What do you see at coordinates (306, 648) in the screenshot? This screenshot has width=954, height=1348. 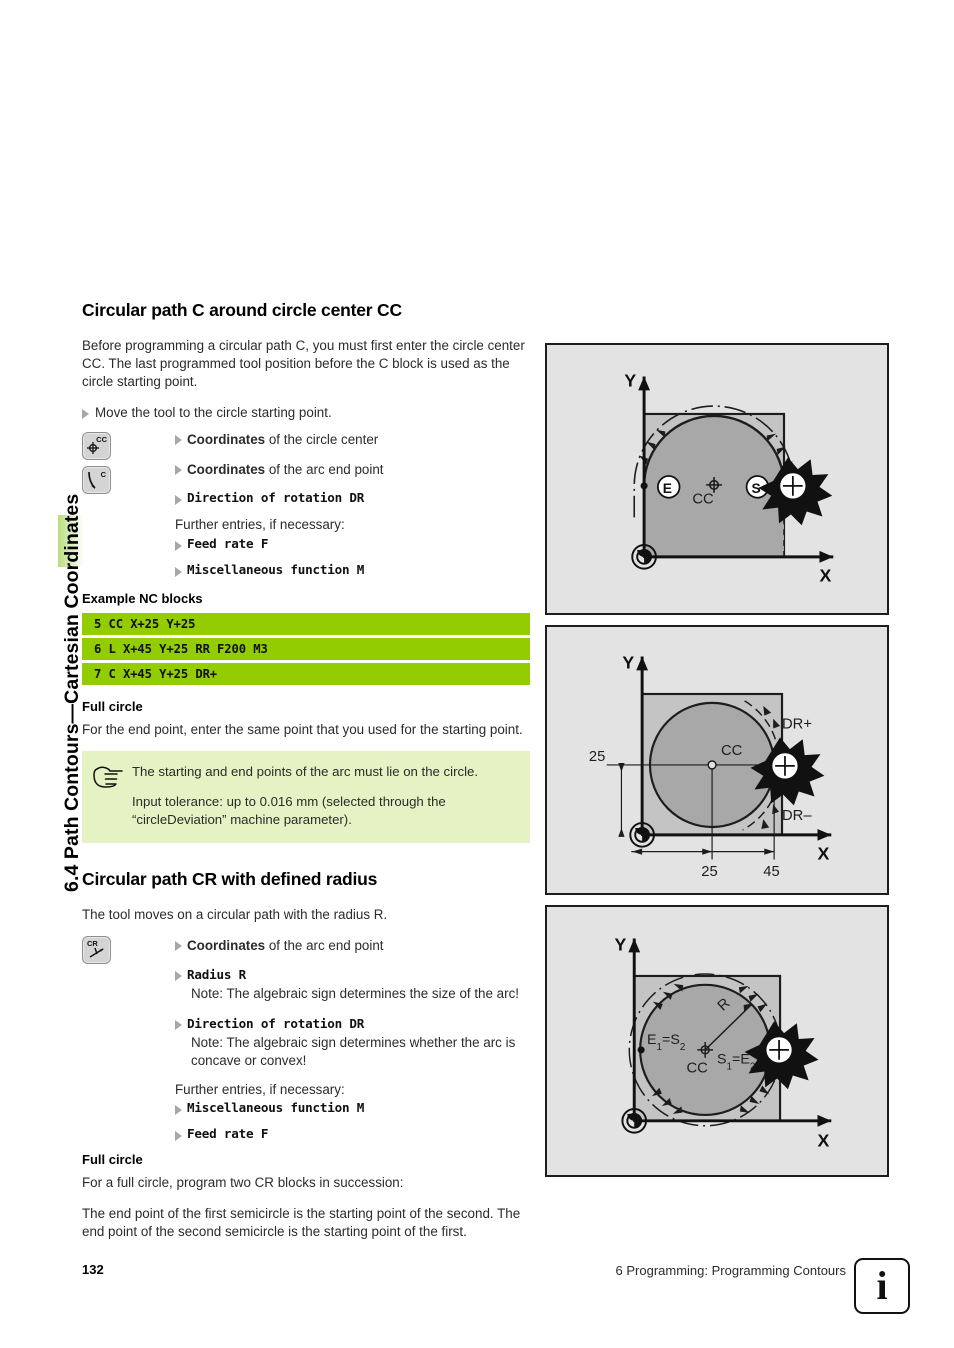 I see `nc-block-row: 6 L X+45 Y+25 RR F200 M3` at bounding box center [306, 648].